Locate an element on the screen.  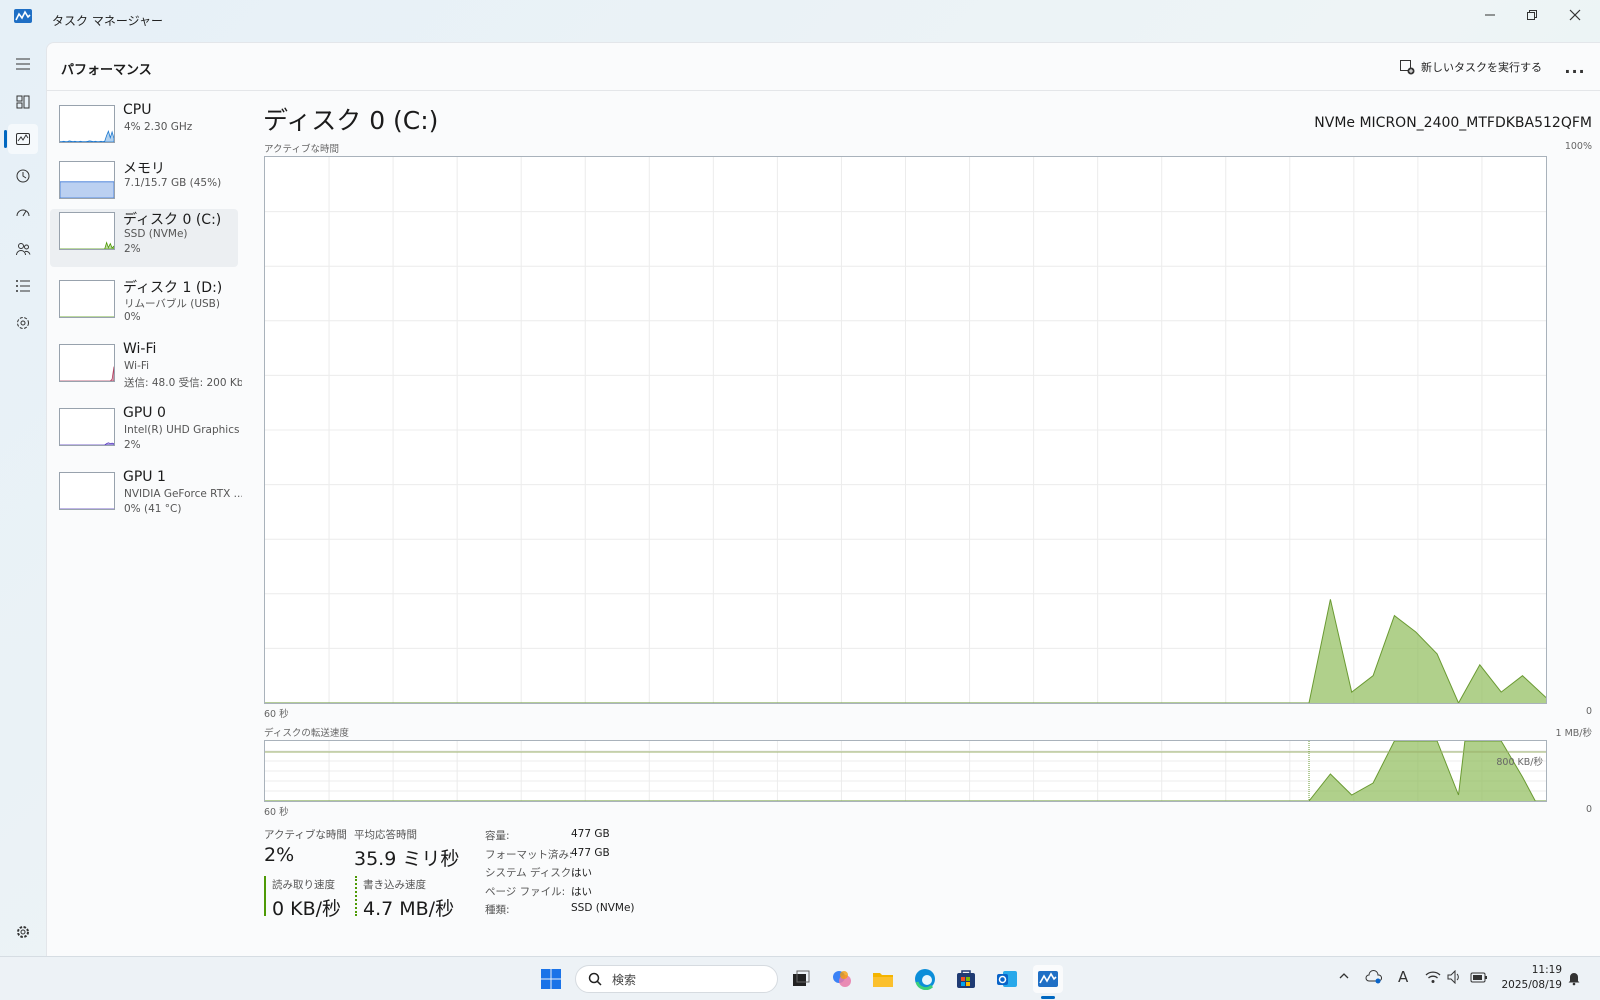
close-button is located at coordinates (1575, 15).